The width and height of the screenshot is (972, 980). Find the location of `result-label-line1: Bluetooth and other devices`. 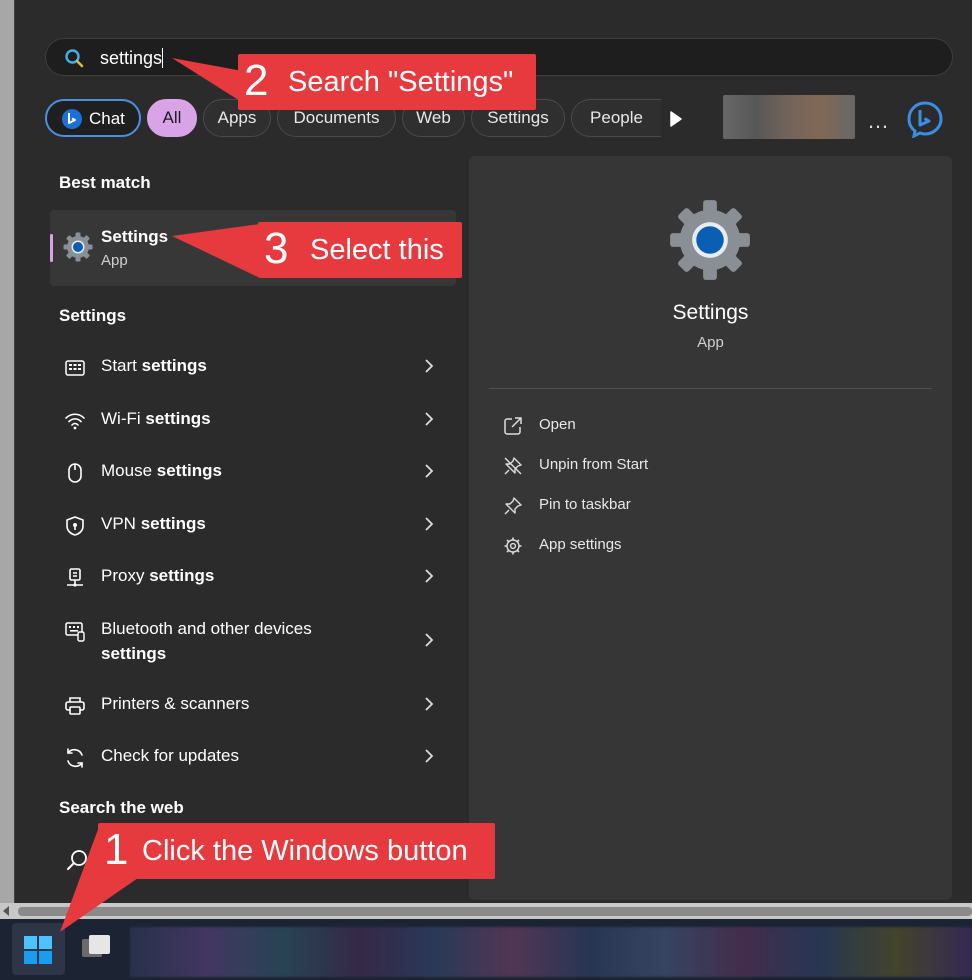

result-label-line1: Bluetooth and other devices is located at coordinates (206, 628).